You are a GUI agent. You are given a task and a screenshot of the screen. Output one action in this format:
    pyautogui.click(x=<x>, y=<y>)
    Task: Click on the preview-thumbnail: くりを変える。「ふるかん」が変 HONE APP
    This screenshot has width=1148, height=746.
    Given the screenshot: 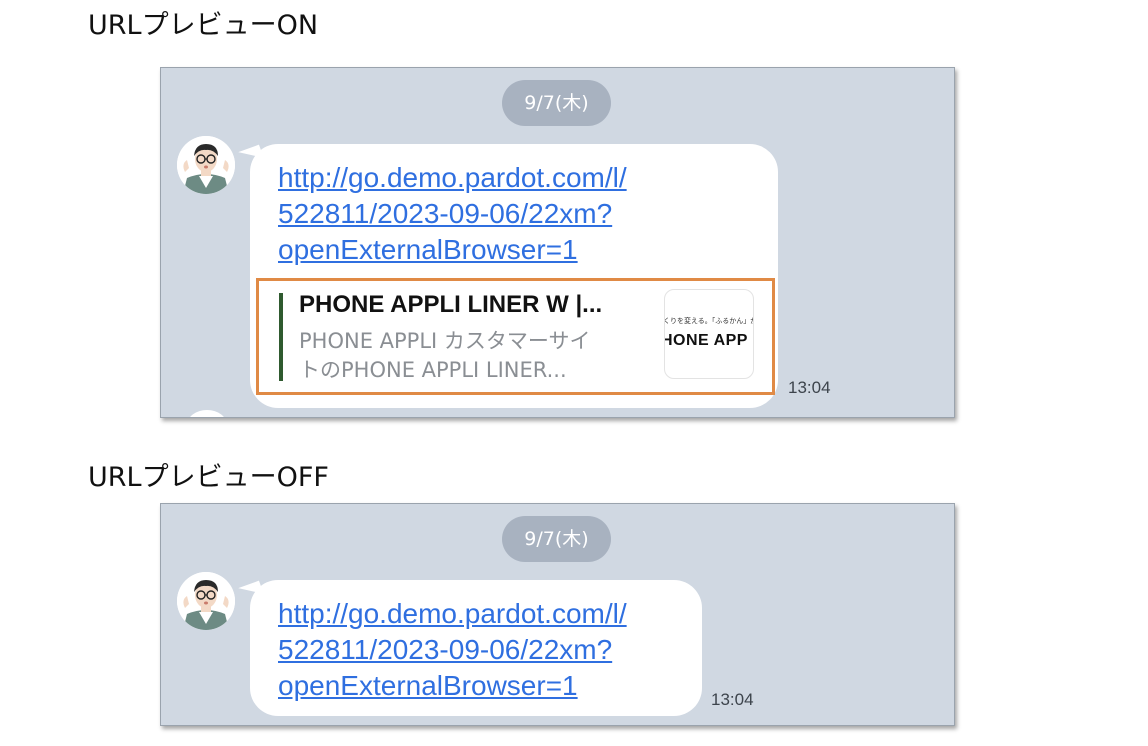 What is the action you would take?
    pyautogui.click(x=709, y=334)
    